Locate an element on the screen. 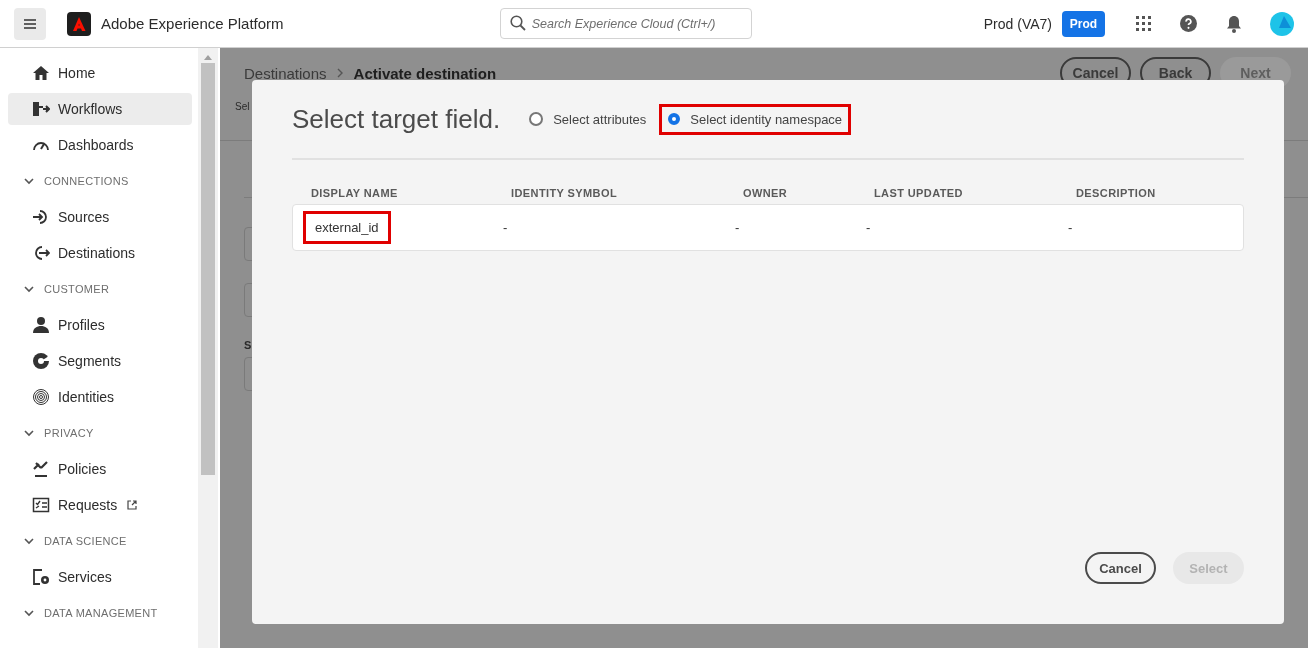 The width and height of the screenshot is (1308, 648). logo-icon is located at coordinates (79, 23).